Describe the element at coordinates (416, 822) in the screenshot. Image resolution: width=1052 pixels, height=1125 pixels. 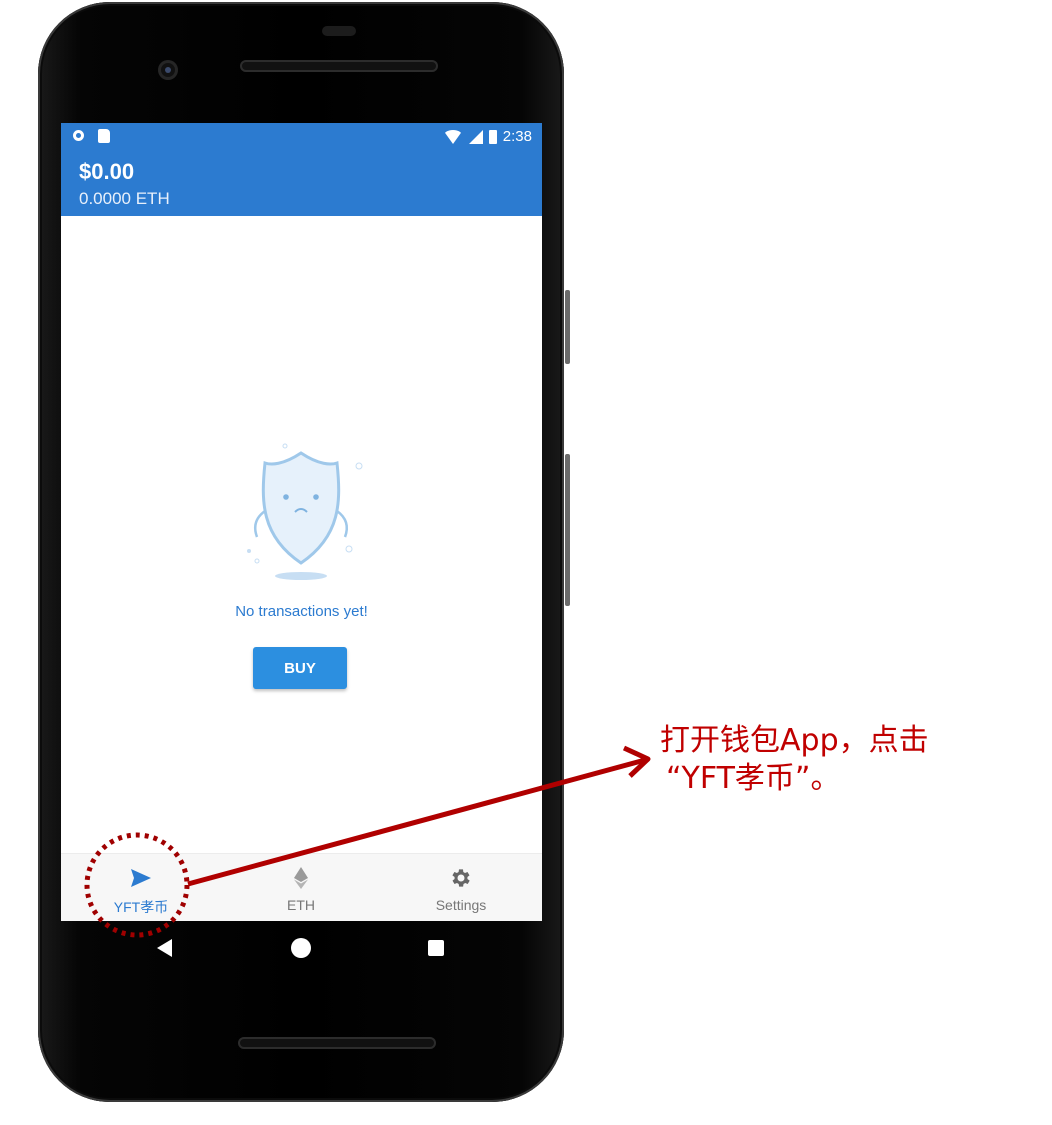
I see `annotation-arrow` at that location.